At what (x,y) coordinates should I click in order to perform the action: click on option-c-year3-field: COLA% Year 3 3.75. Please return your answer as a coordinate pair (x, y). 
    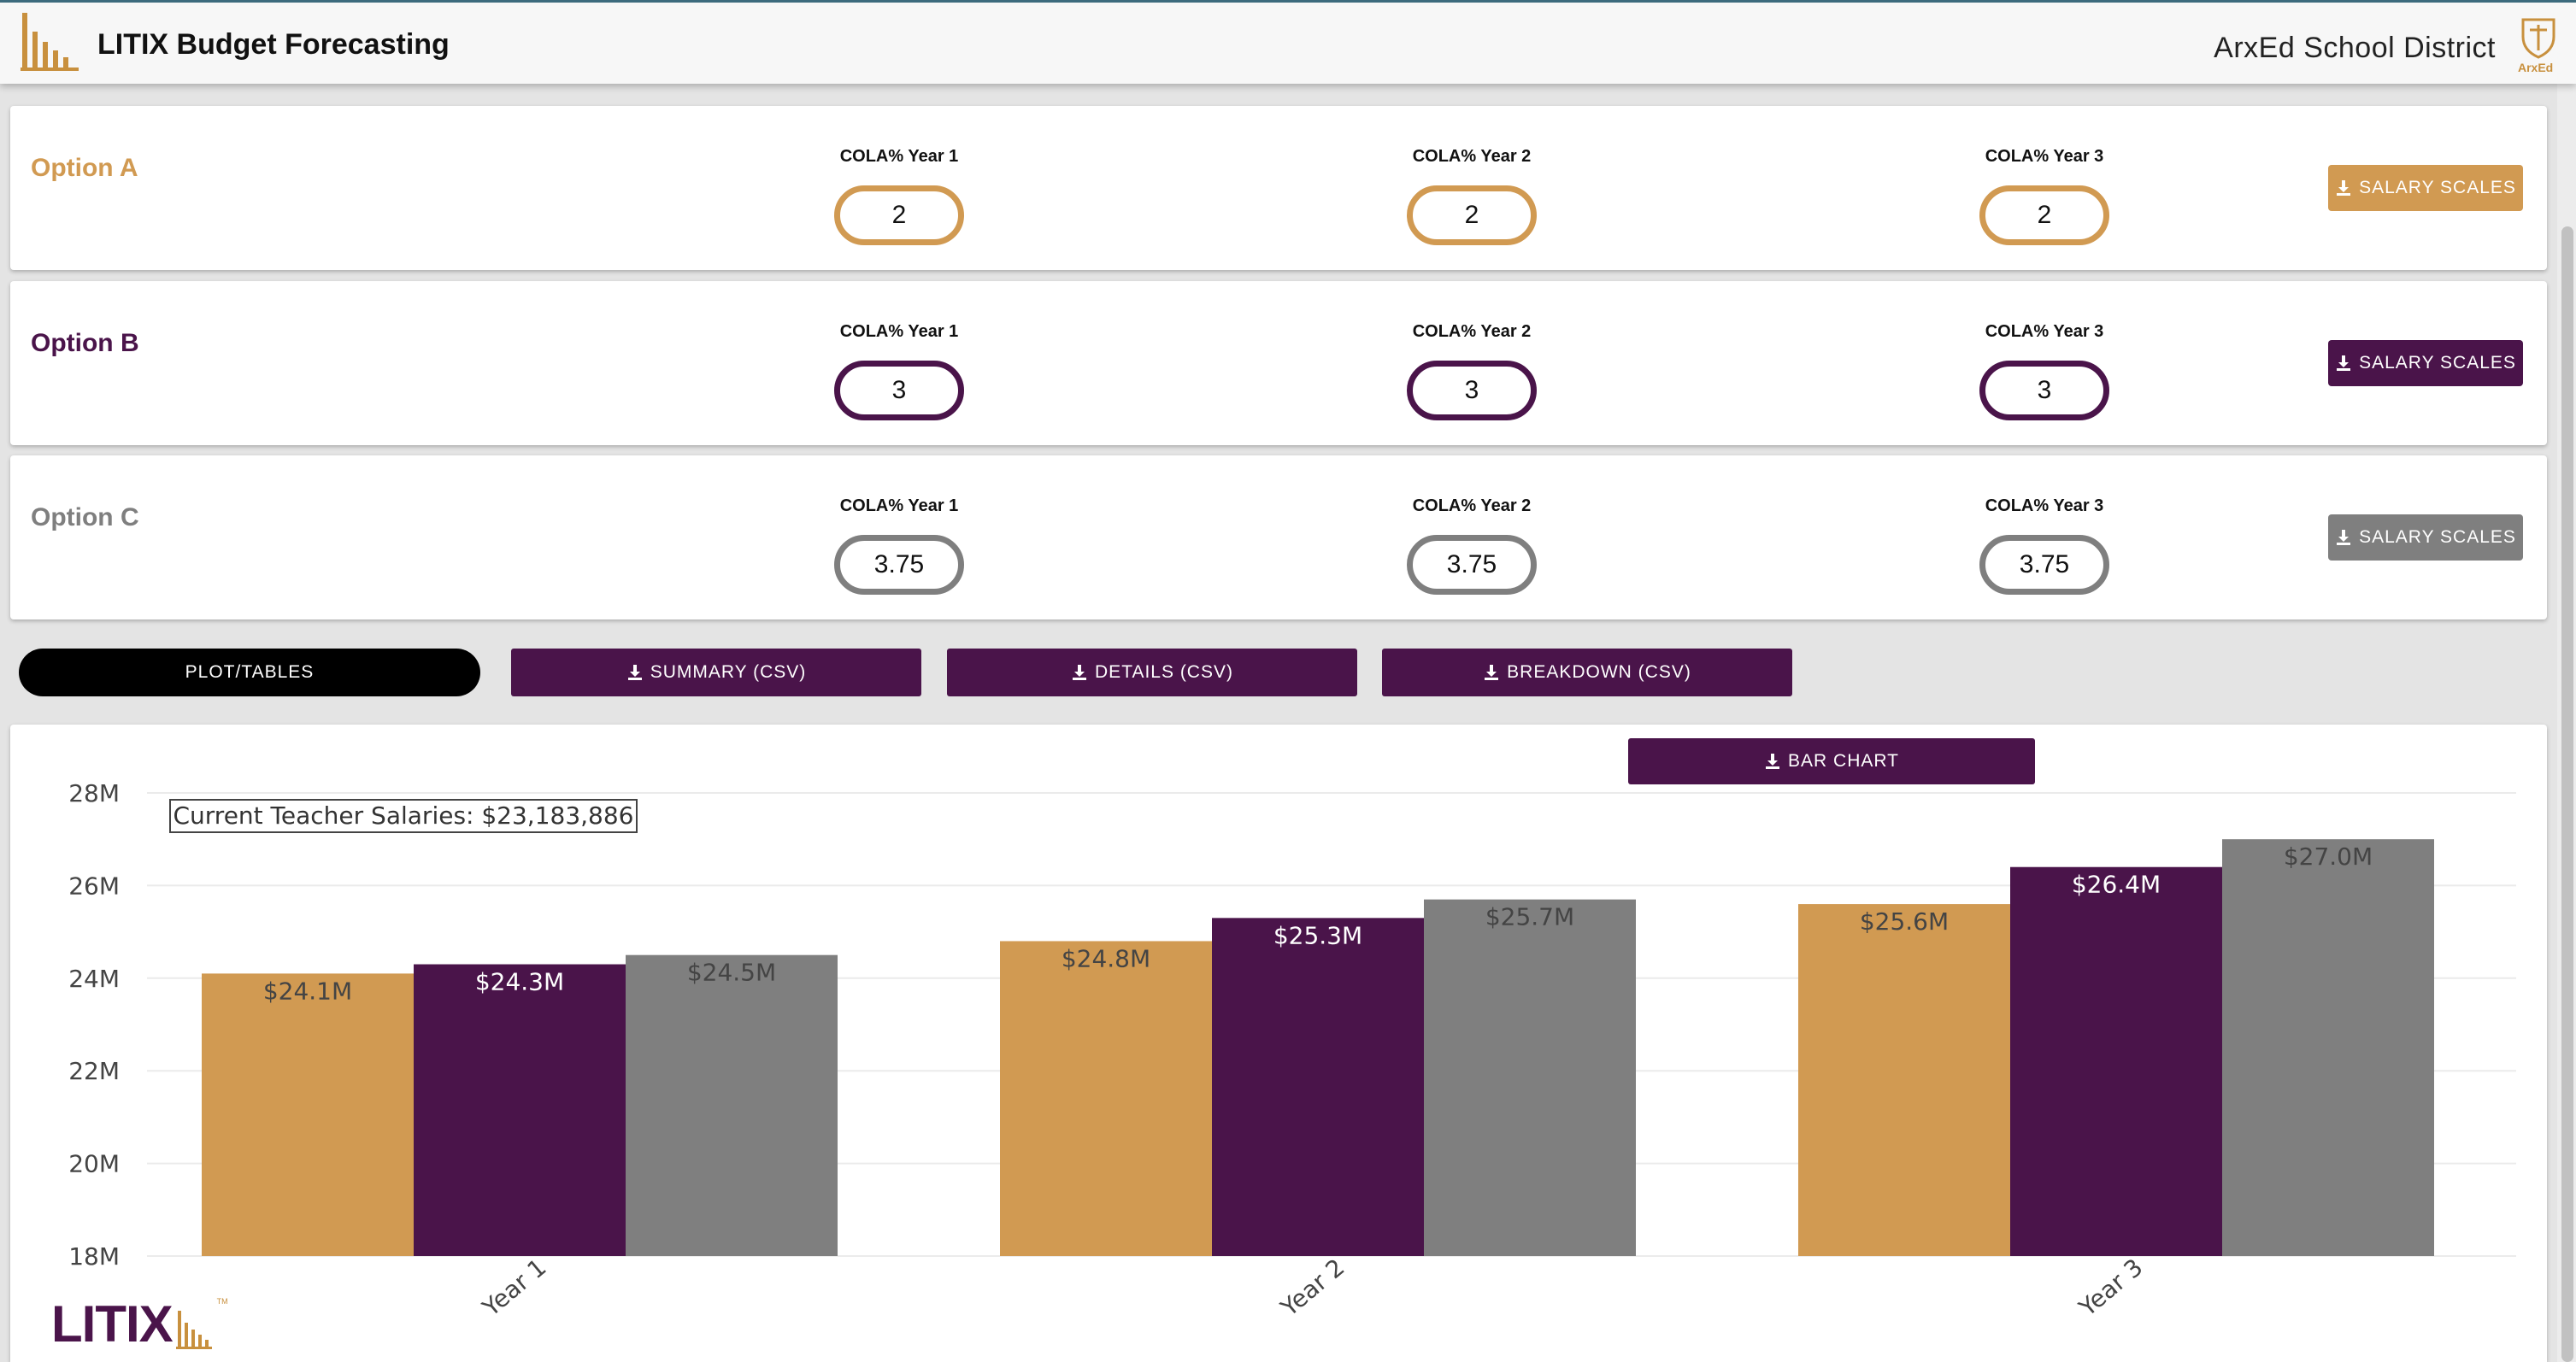
    Looking at the image, I should click on (2044, 545).